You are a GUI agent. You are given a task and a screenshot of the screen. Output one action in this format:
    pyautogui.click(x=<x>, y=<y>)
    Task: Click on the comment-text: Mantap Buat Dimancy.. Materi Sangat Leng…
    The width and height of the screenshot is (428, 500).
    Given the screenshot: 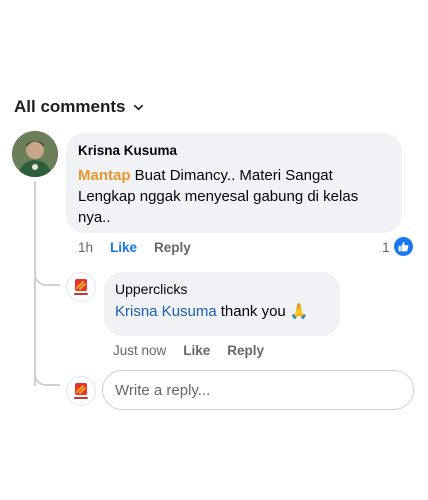 What is the action you would take?
    pyautogui.click(x=234, y=196)
    